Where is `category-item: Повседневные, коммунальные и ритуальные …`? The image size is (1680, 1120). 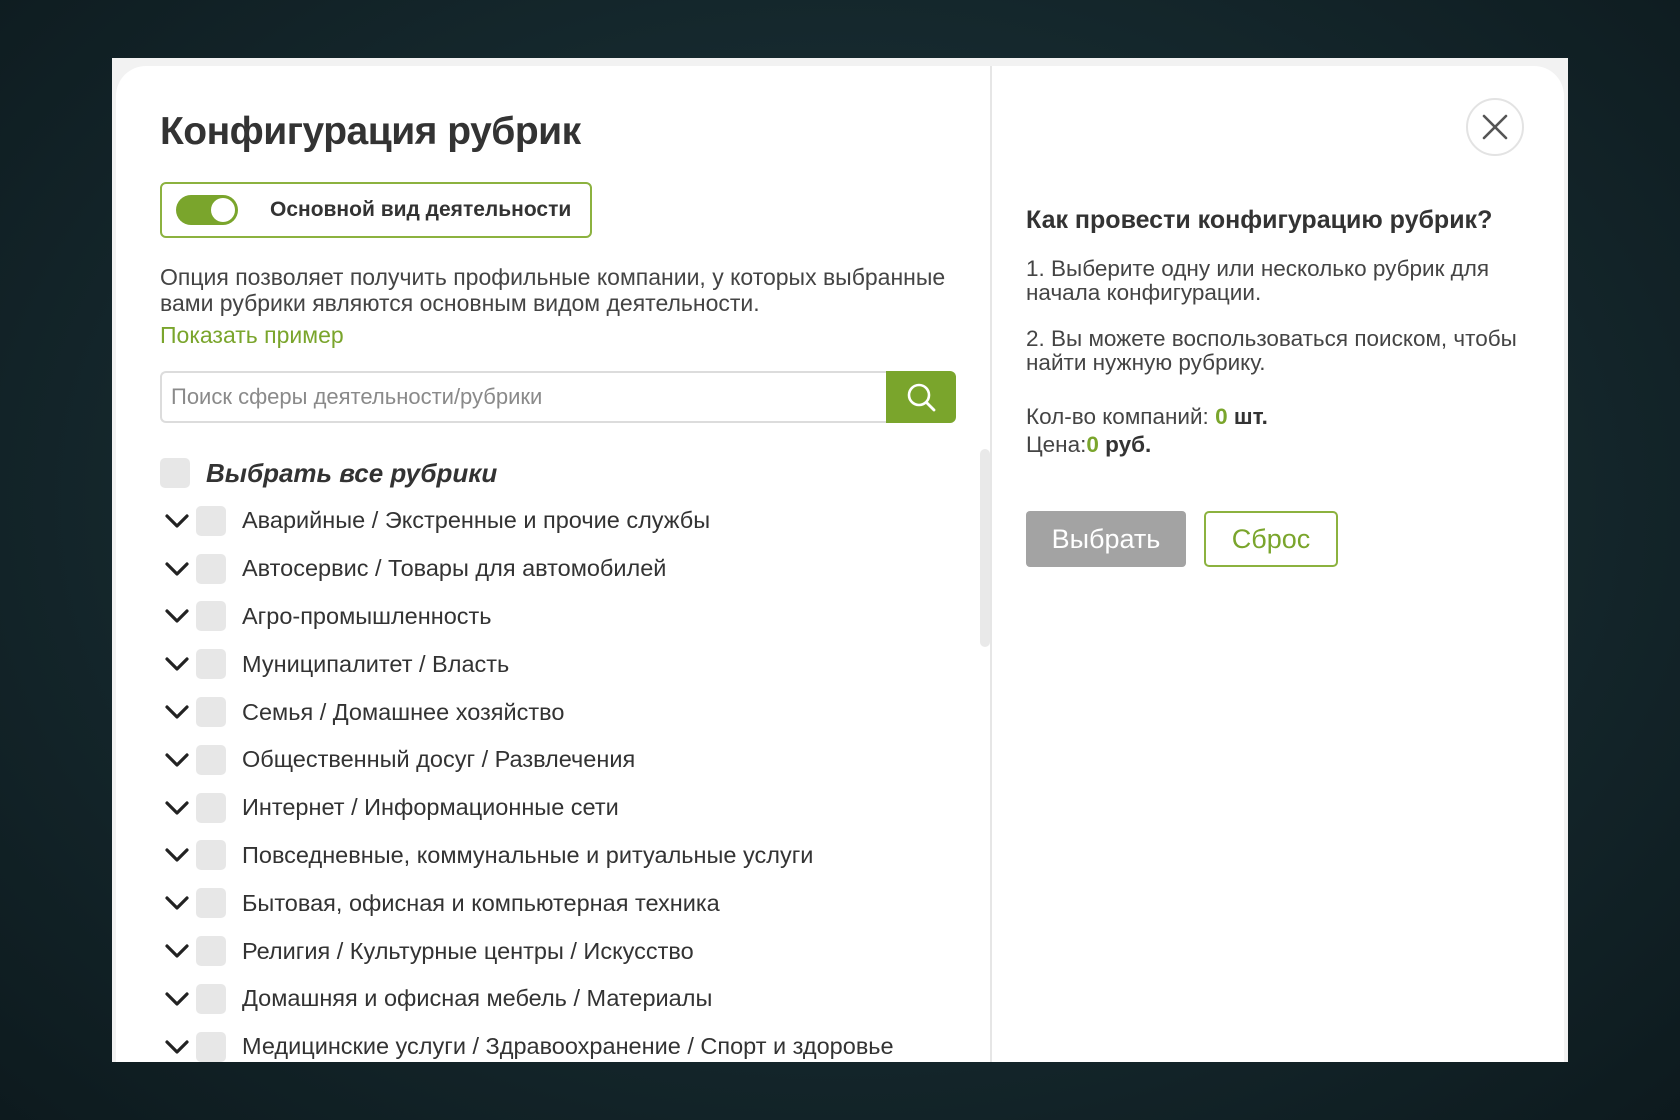
category-item: Повседневные, коммунальные и ритуальные … is located at coordinates (575, 856).